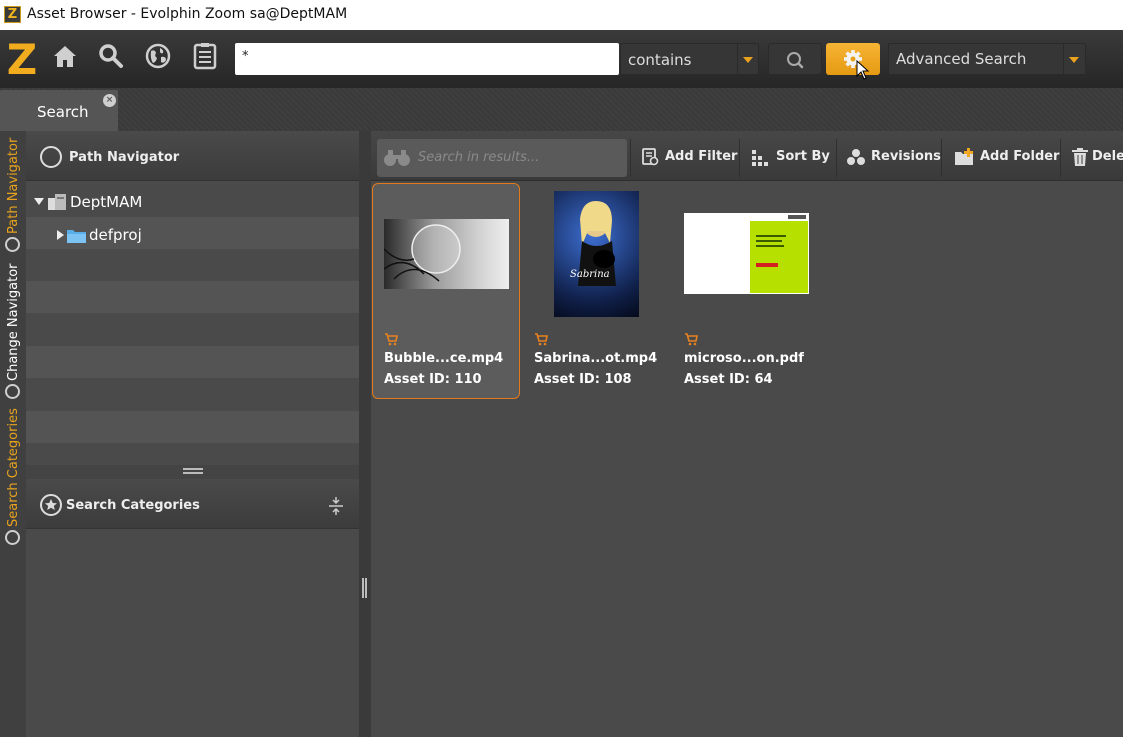 The image size is (1123, 737). What do you see at coordinates (650, 157) in the screenshot?
I see `filter-icon` at bounding box center [650, 157].